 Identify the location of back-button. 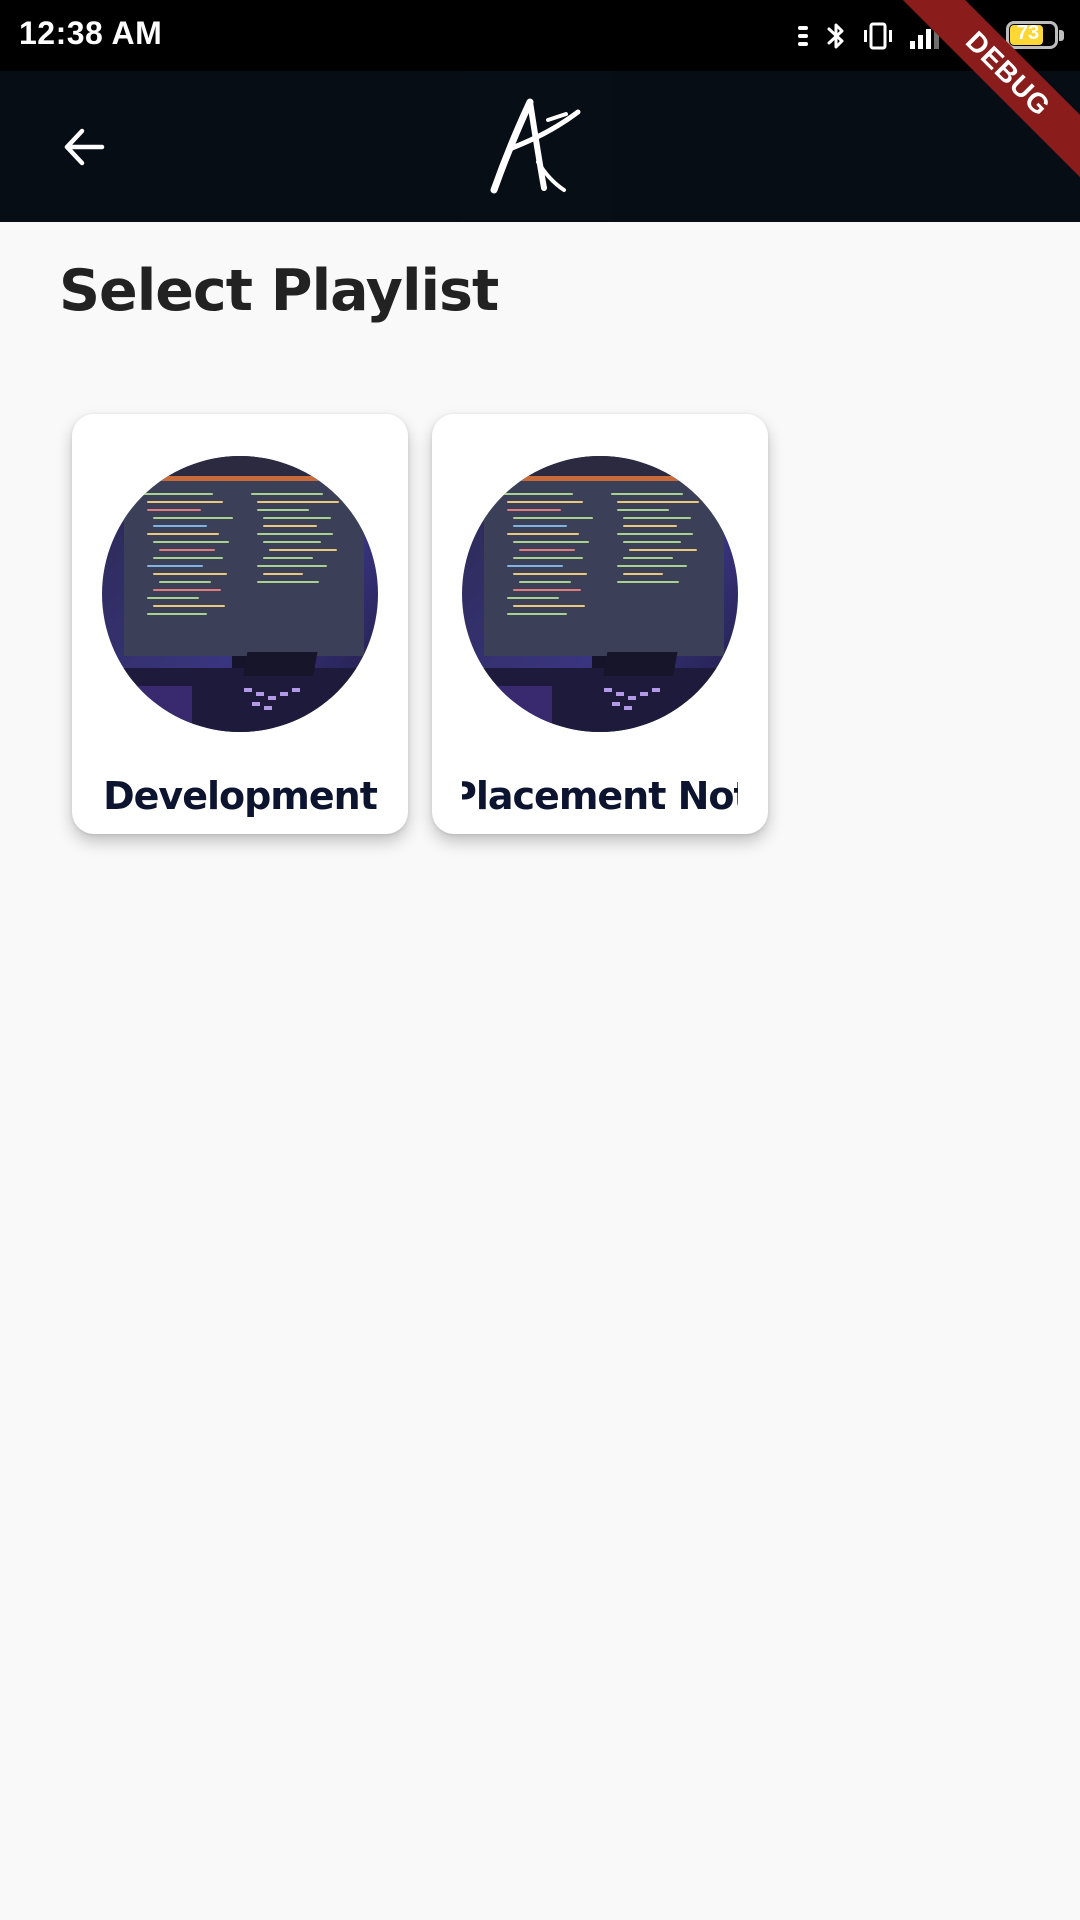
(84, 147).